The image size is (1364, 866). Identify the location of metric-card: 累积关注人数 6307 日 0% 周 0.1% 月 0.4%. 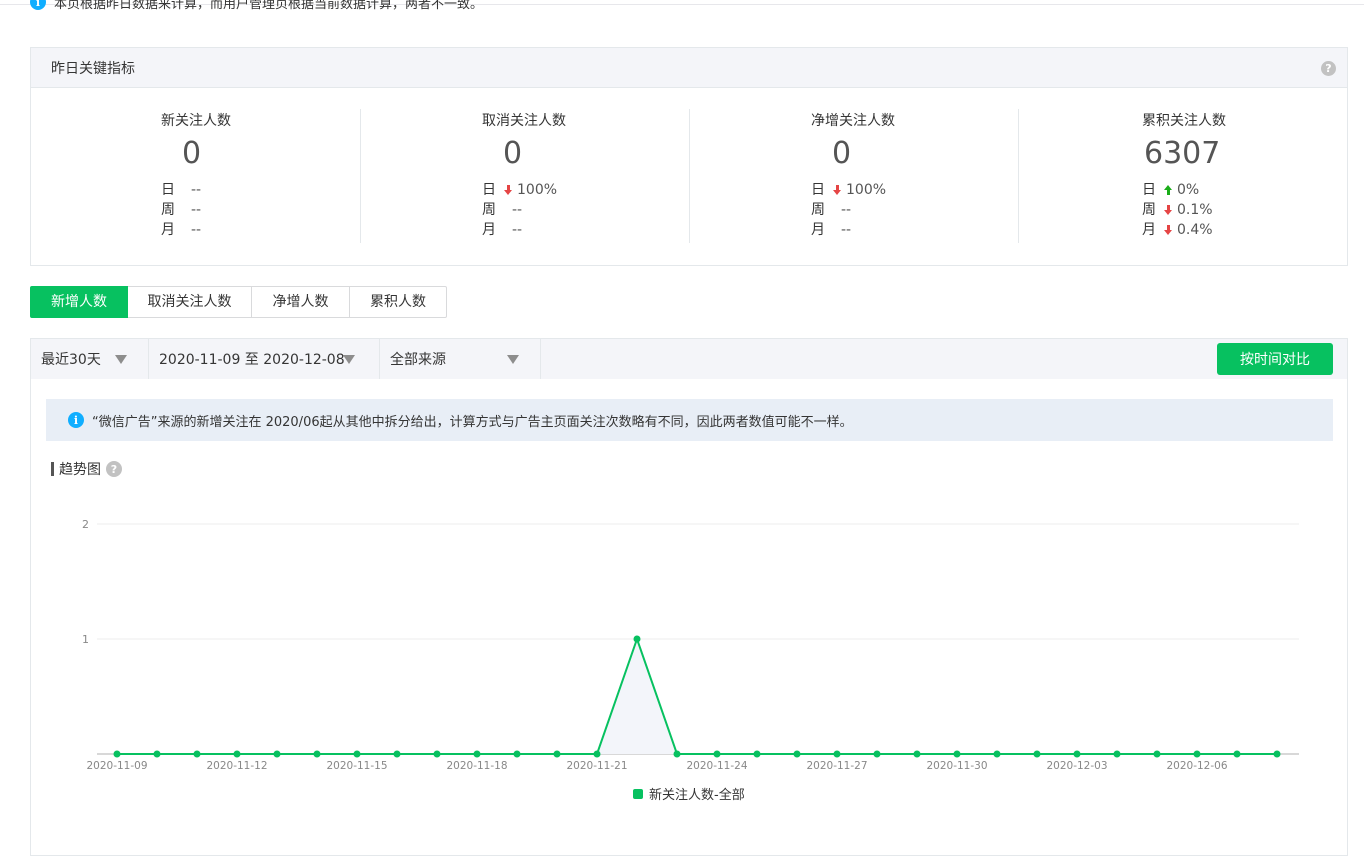
(1182, 177).